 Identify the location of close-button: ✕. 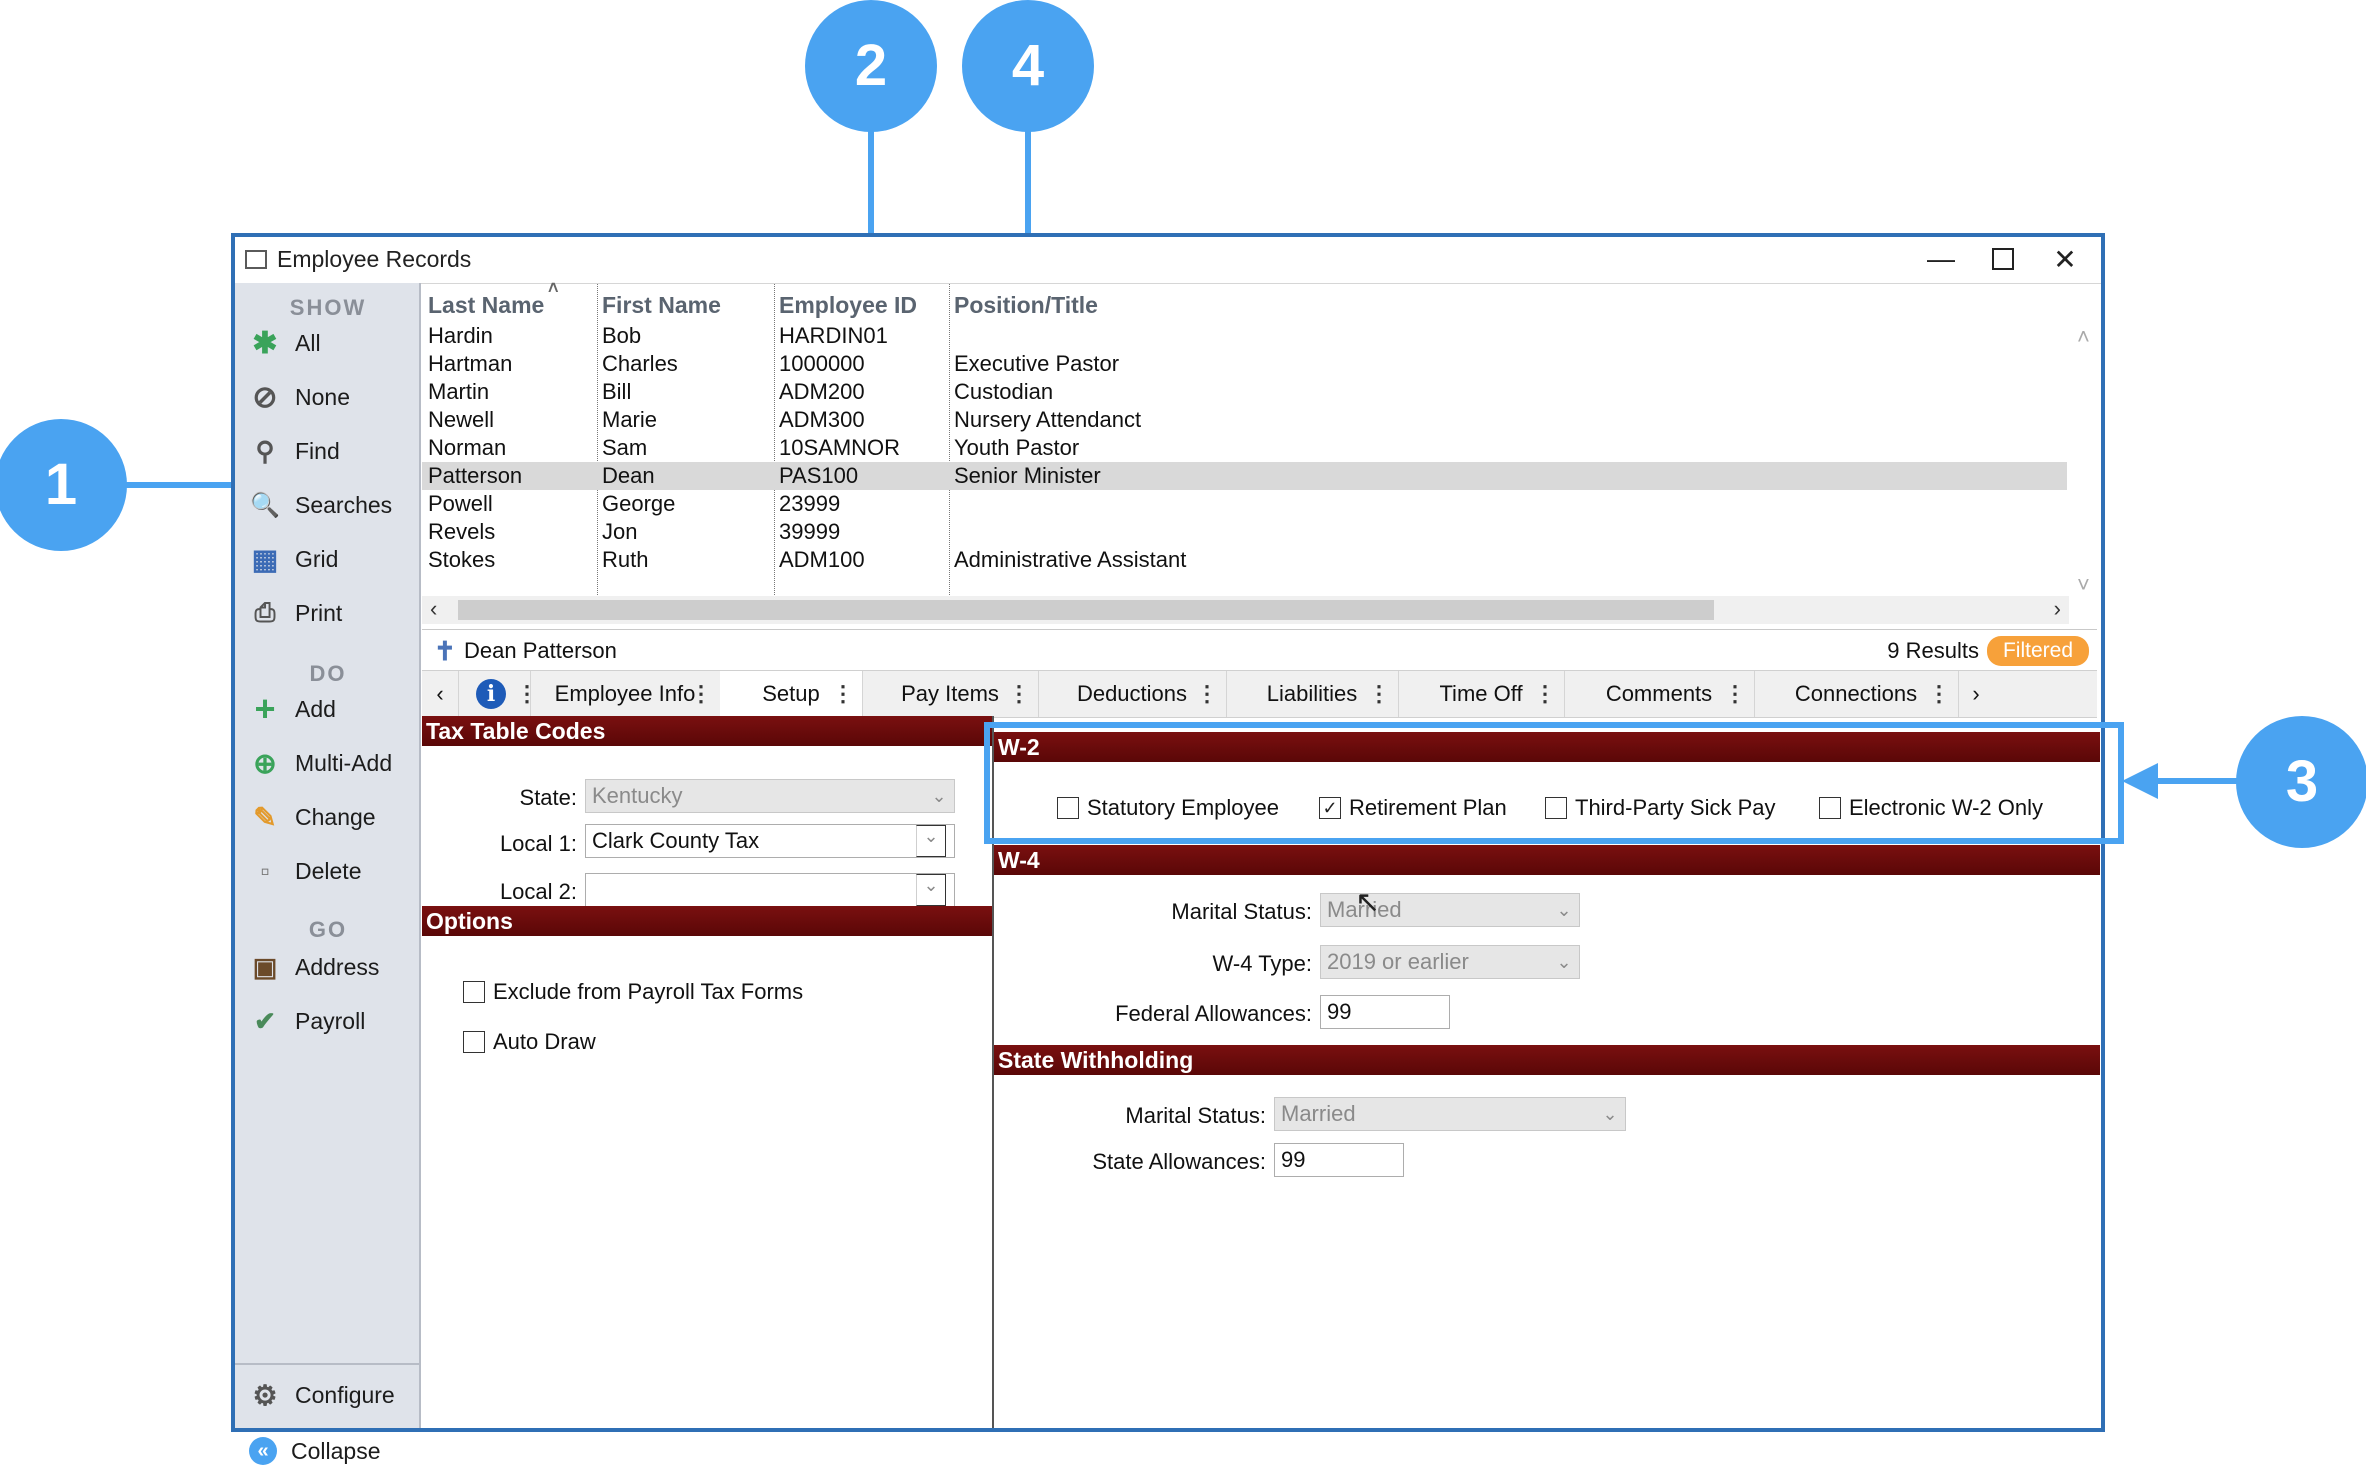
(2065, 259).